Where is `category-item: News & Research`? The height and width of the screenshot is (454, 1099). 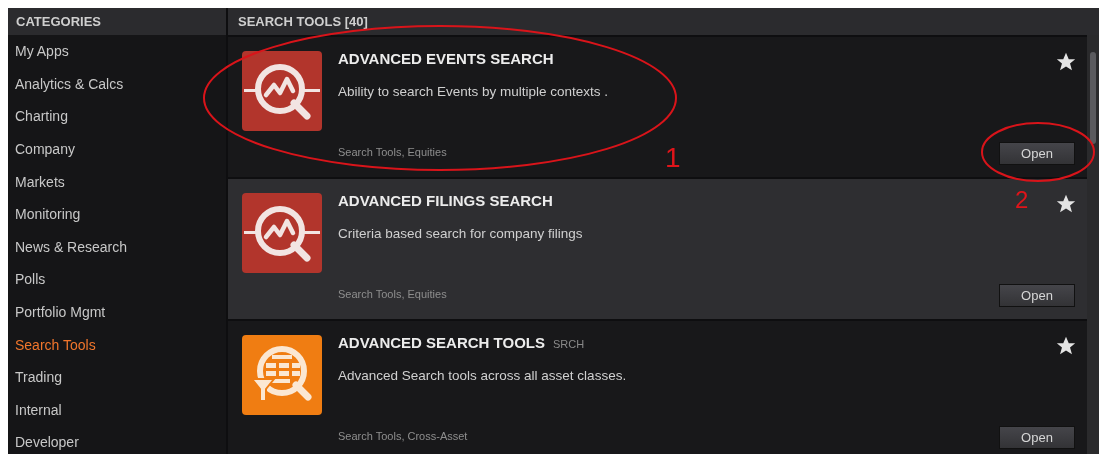 category-item: News & Research is located at coordinates (71, 246).